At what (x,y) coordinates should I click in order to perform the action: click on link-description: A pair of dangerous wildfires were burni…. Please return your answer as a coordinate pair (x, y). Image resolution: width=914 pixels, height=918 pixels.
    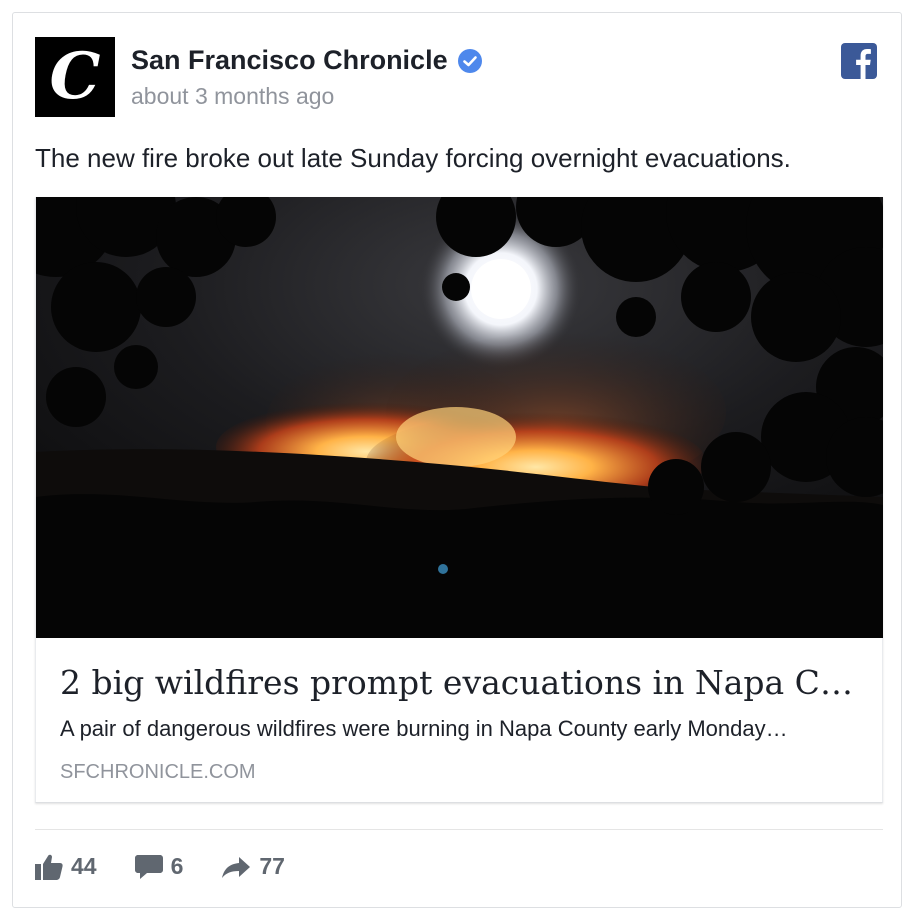
    Looking at the image, I should click on (424, 728).